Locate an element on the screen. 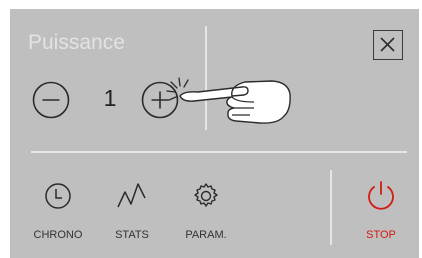  stop-label: STOP is located at coordinates (381, 235).